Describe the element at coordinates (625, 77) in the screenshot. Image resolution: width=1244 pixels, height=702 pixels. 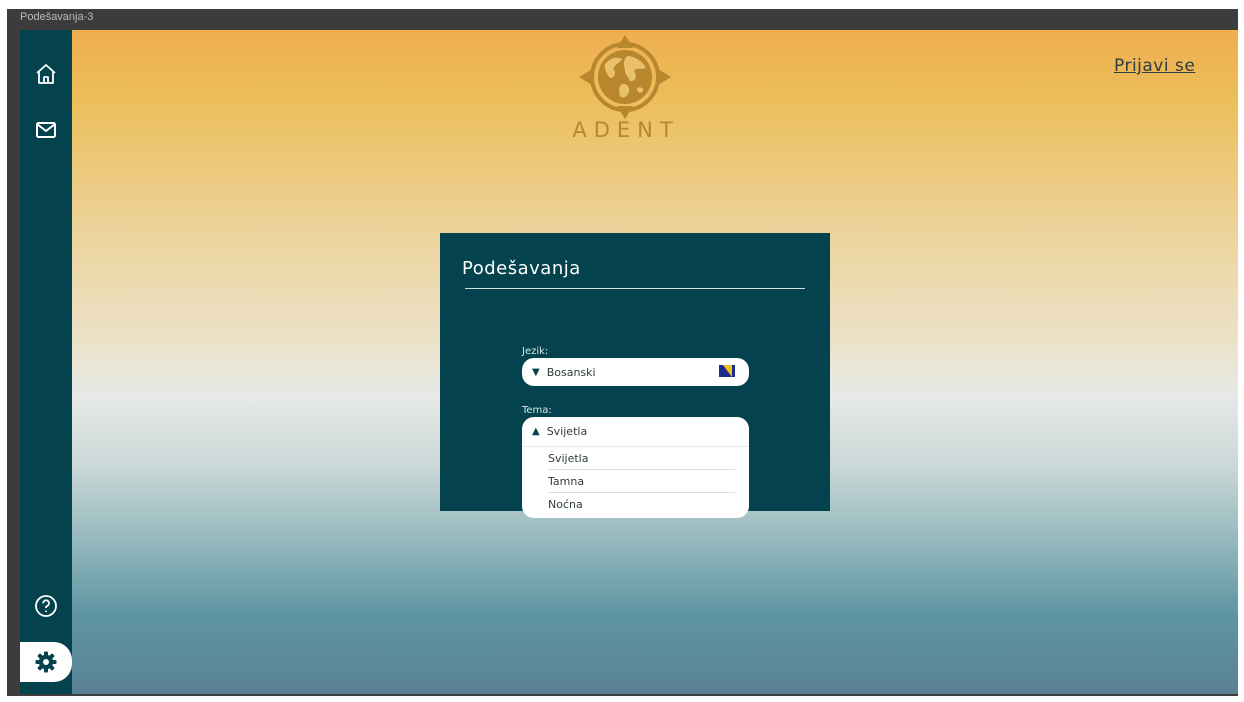
I see `adent-logo` at that location.